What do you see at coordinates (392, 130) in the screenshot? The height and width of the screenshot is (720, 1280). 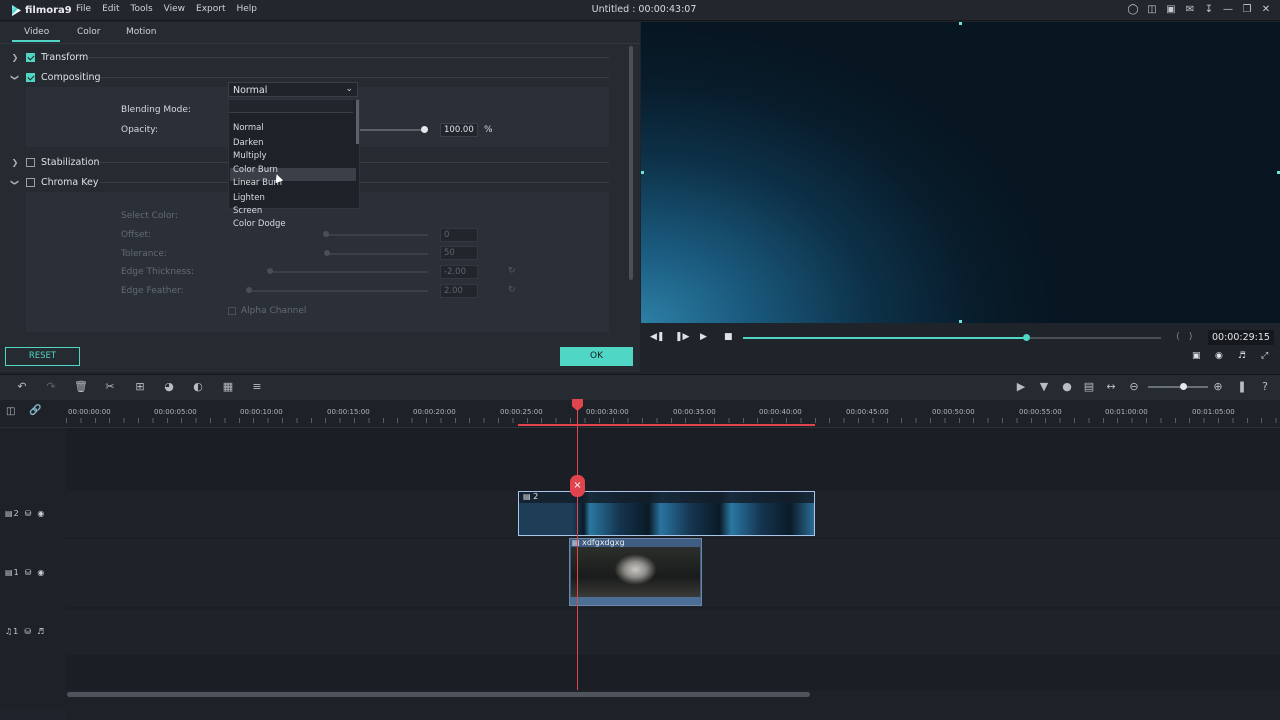 I see `opacity-slider-track` at bounding box center [392, 130].